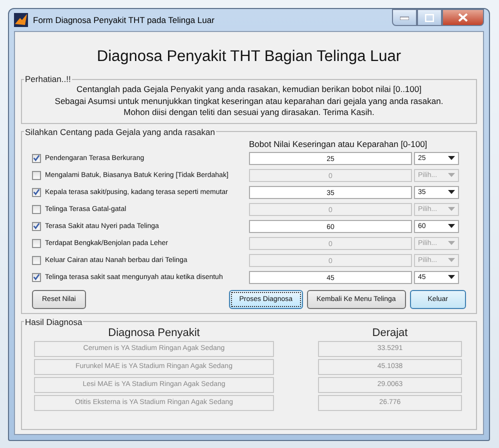 Image resolution: width=499 pixels, height=448 pixels. I want to click on panel-legend: Silahkan Centang pada Gejala yang anda rasakan, so click(120, 131).